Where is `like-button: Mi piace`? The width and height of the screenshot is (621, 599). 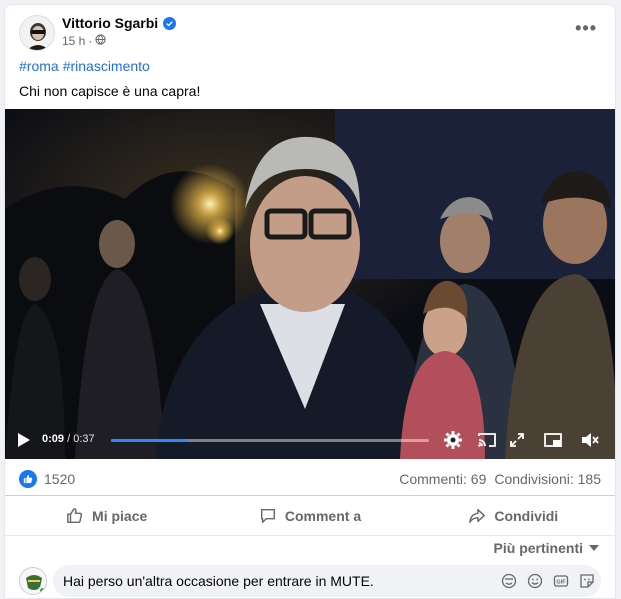 like-button: Mi piace is located at coordinates (106, 515).